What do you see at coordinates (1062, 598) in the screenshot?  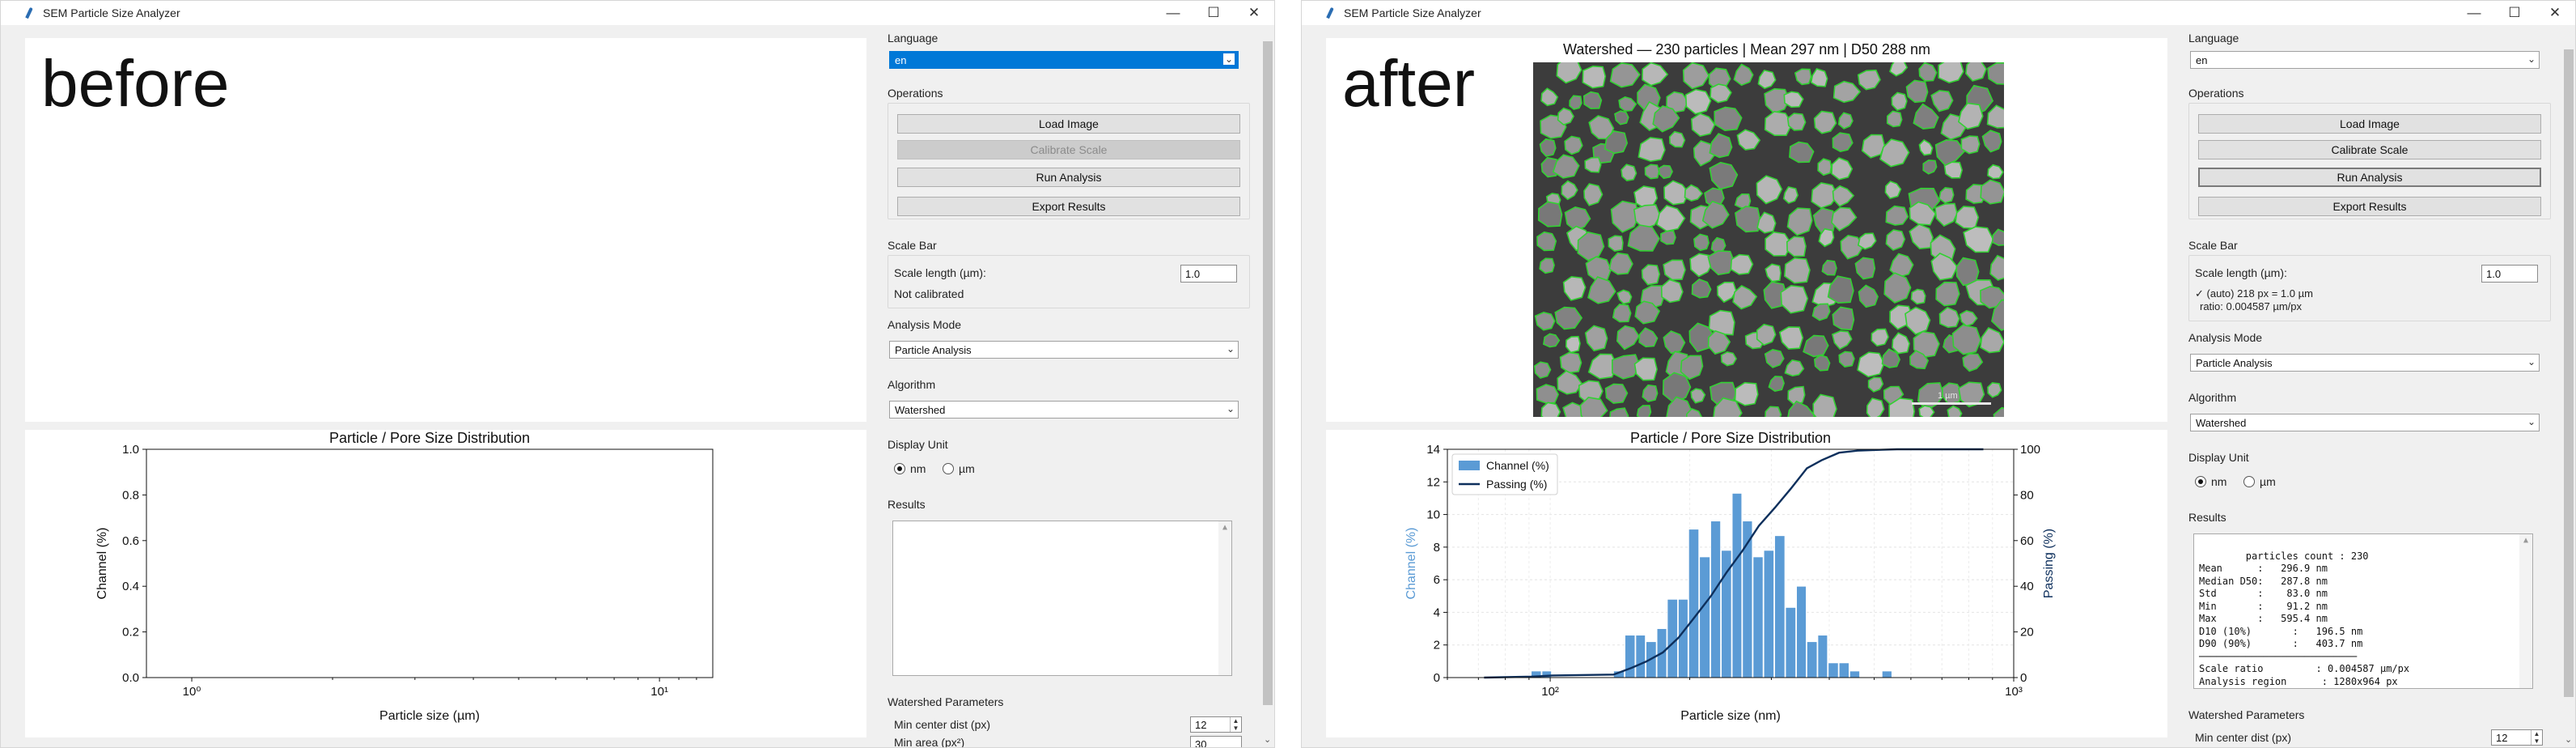 I see `results-textbox: ▲` at bounding box center [1062, 598].